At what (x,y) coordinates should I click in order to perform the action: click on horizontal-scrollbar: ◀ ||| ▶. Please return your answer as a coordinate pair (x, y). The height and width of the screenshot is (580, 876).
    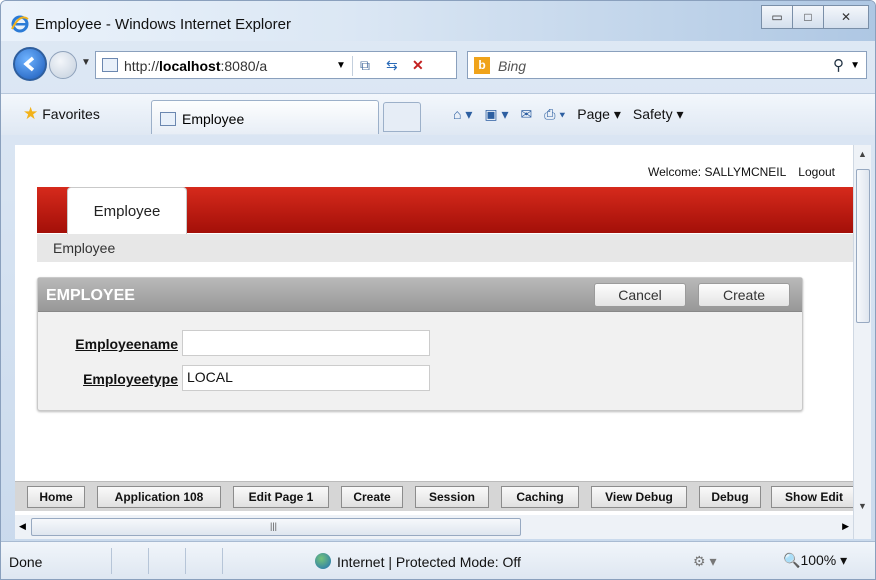
    Looking at the image, I should click on (434, 527).